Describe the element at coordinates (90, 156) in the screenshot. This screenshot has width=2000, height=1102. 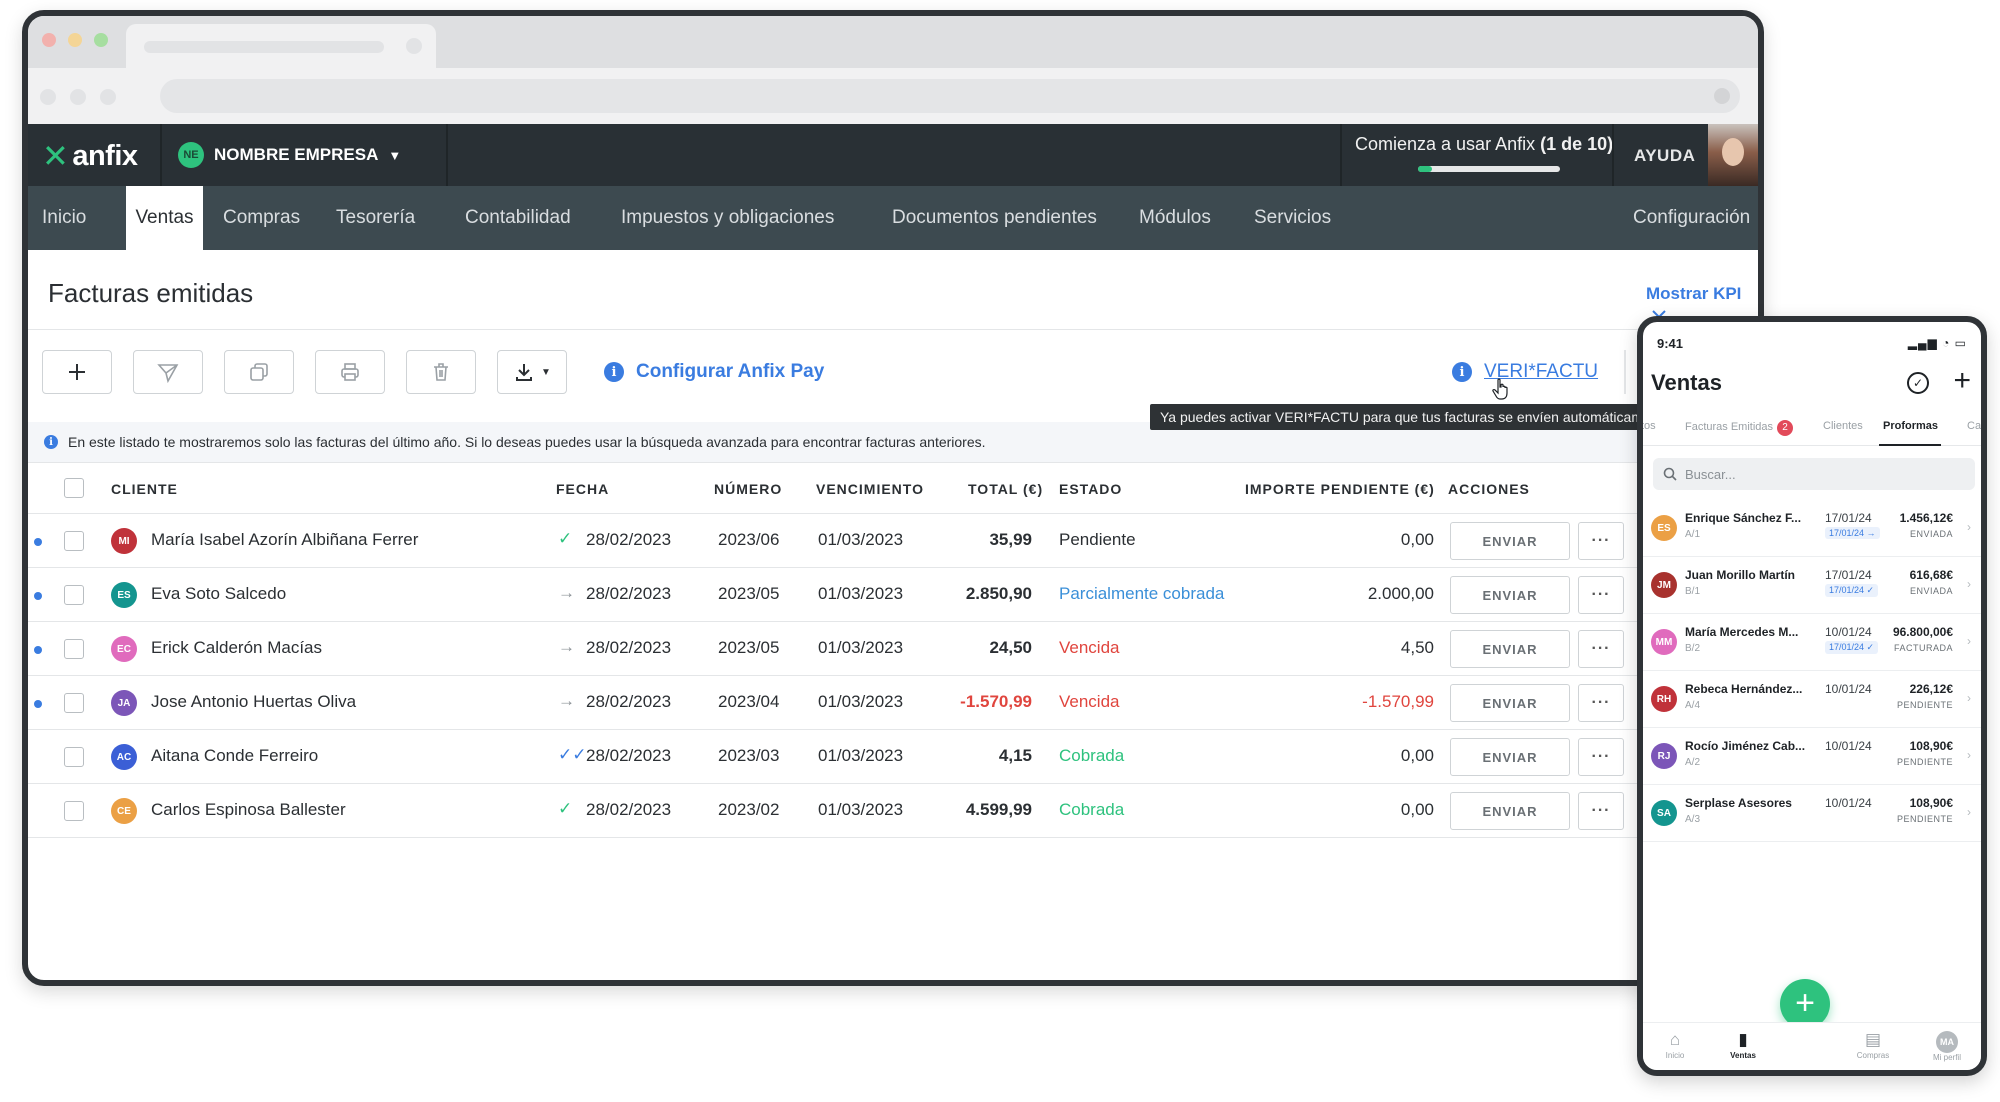
I see `anfix-logo: ✕ anfix` at that location.